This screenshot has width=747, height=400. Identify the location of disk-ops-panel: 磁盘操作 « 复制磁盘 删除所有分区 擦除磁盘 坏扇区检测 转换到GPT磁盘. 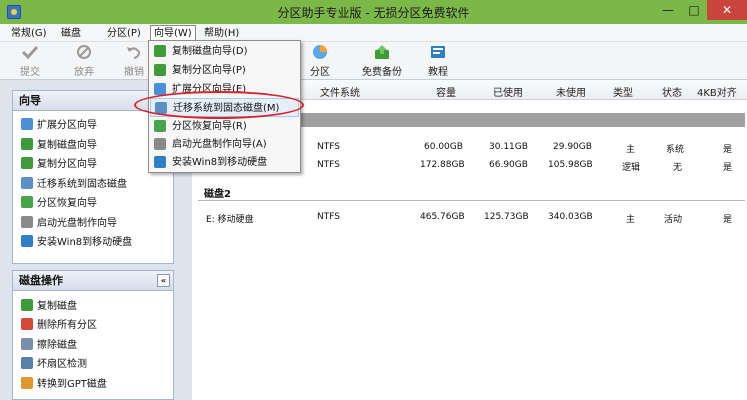
(93, 335).